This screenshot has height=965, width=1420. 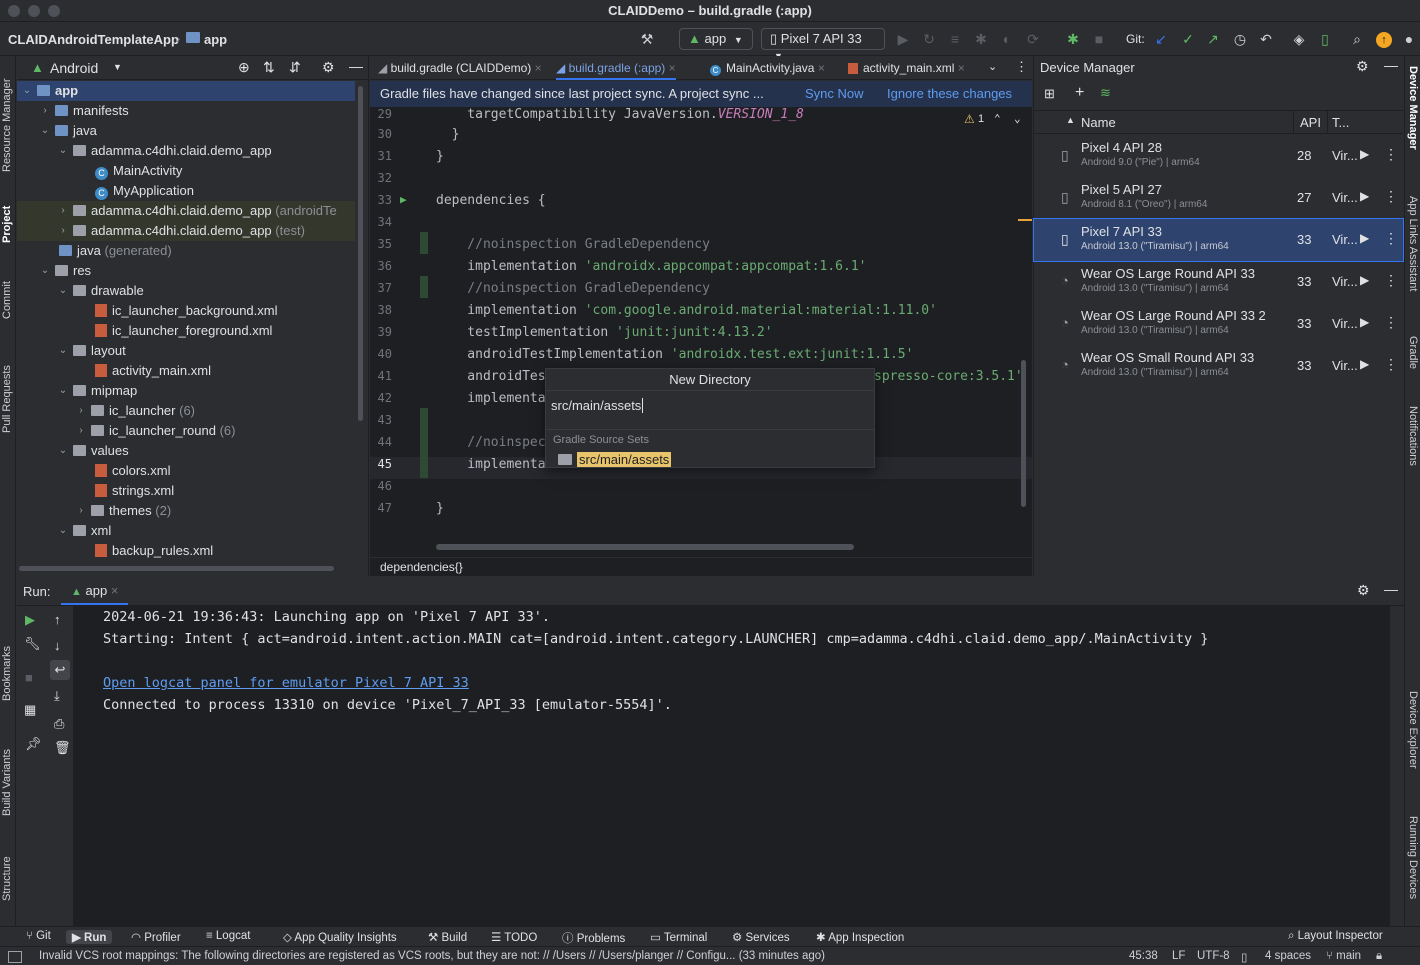 What do you see at coordinates (38, 936) in the screenshot?
I see `git-tool-button: ⑂ Git` at bounding box center [38, 936].